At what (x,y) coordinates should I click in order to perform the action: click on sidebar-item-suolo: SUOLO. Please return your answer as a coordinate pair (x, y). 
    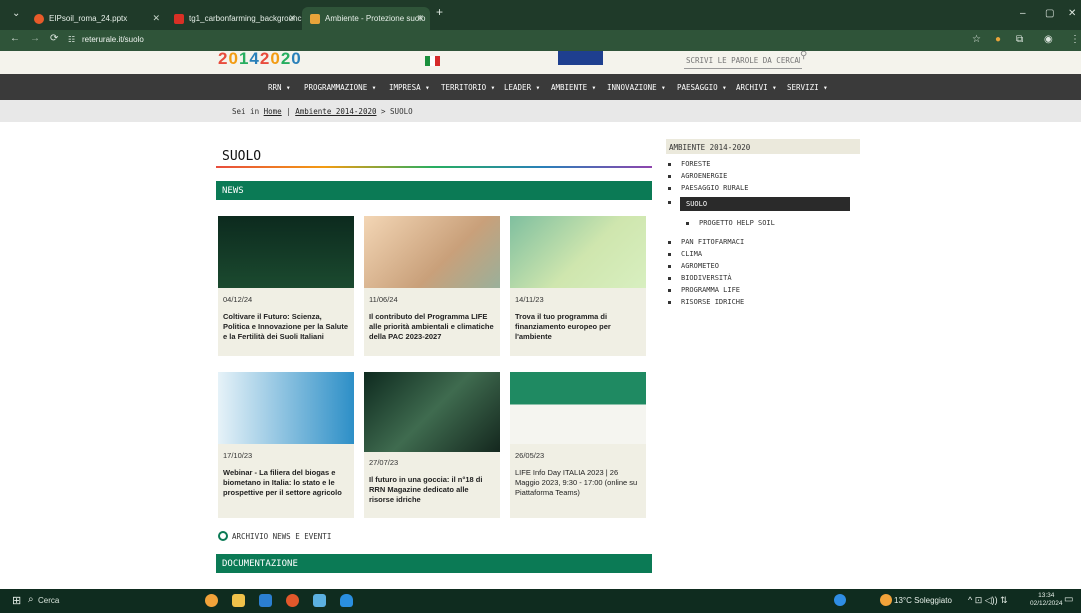
    Looking at the image, I should click on (765, 204).